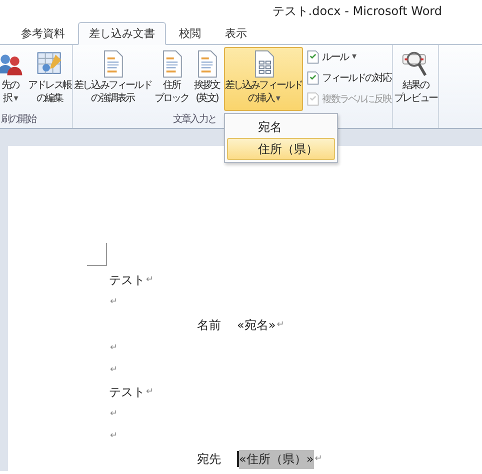 The width and height of the screenshot is (482, 474). What do you see at coordinates (122, 33) in the screenshot?
I see `ribbon-tab: 差し込み文書` at bounding box center [122, 33].